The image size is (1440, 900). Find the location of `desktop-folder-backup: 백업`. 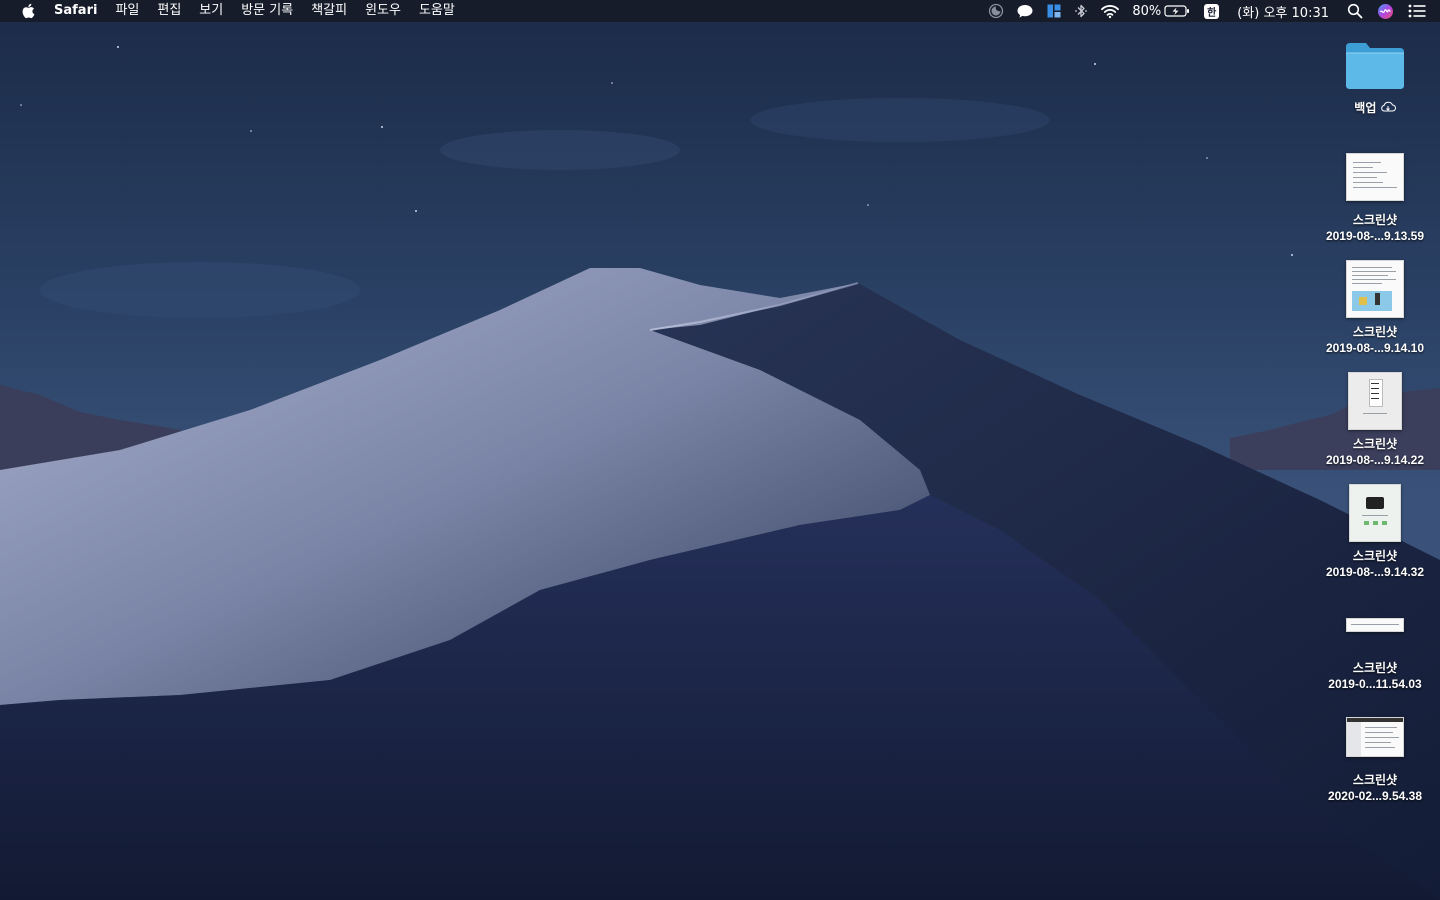

desktop-folder-backup: 백업 is located at coordinates (1375, 73).